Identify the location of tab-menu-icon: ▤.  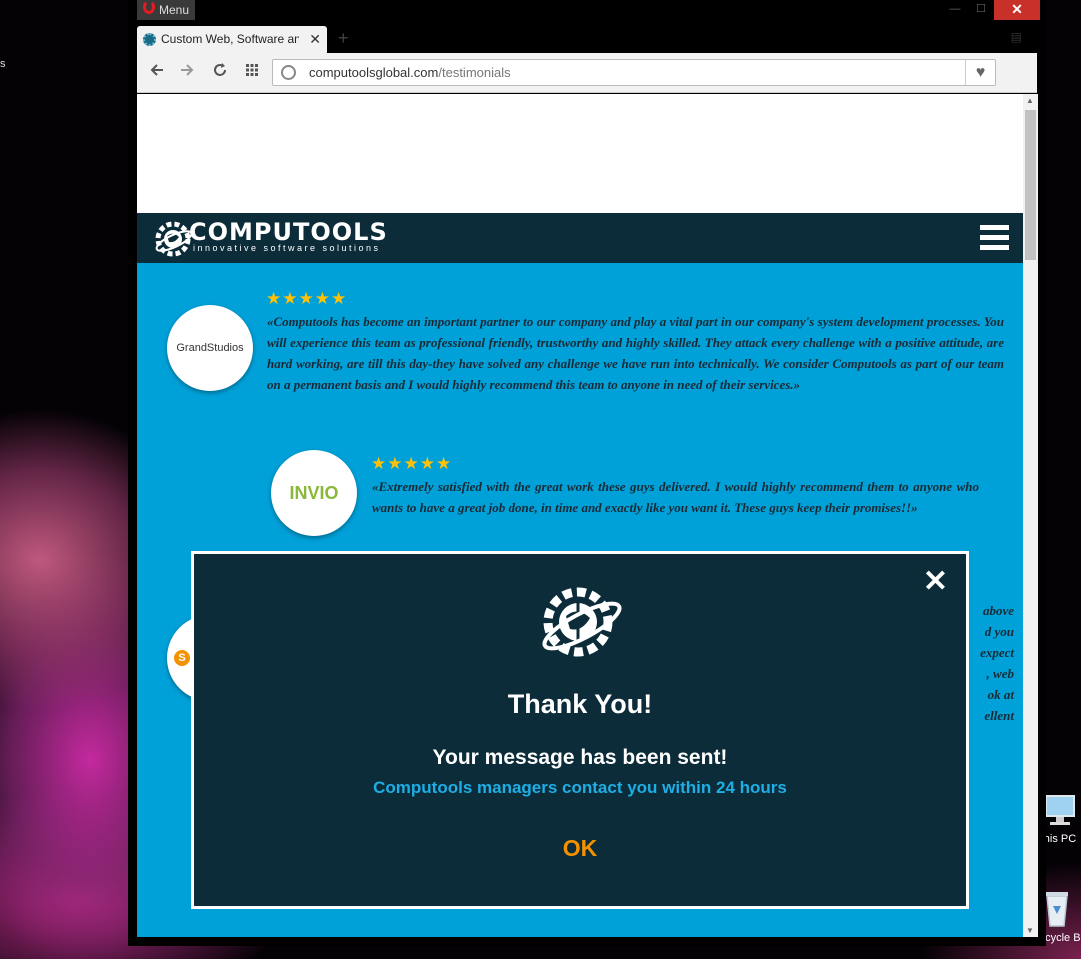
(1016, 37).